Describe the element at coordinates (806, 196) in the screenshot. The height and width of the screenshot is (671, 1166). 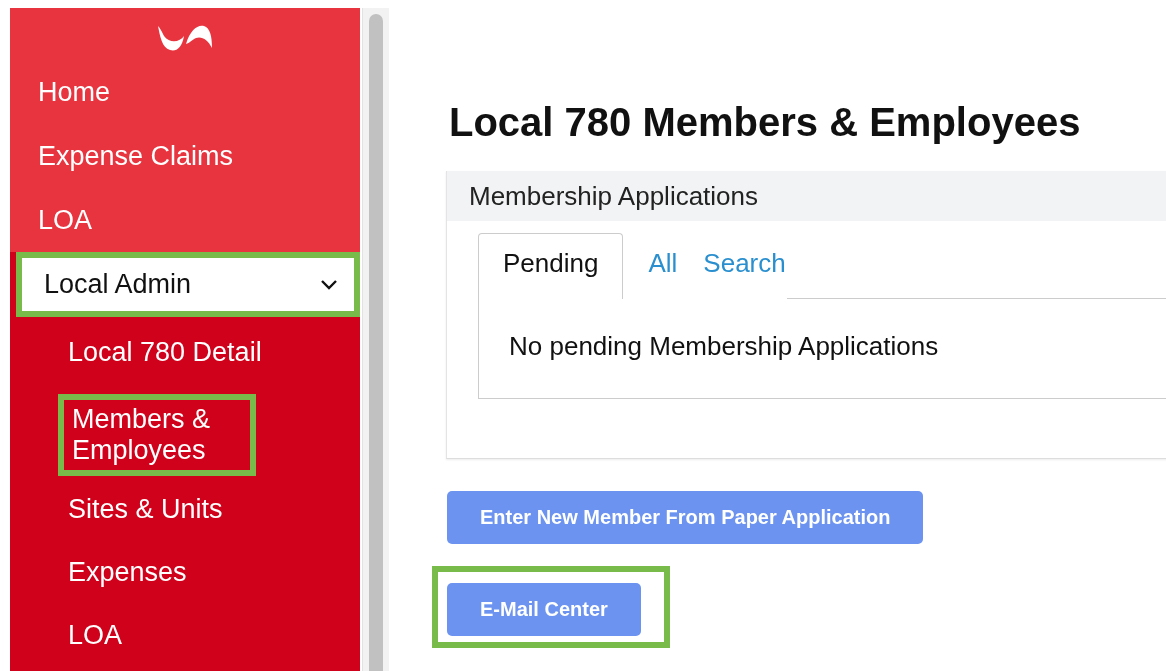
I see `card-header: Membership Applications` at that location.